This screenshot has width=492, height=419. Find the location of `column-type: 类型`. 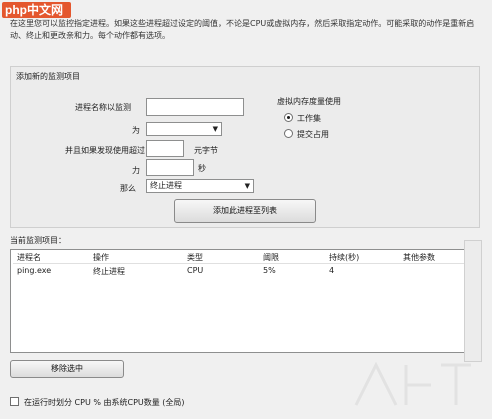

column-type: 类型 is located at coordinates (195, 257).